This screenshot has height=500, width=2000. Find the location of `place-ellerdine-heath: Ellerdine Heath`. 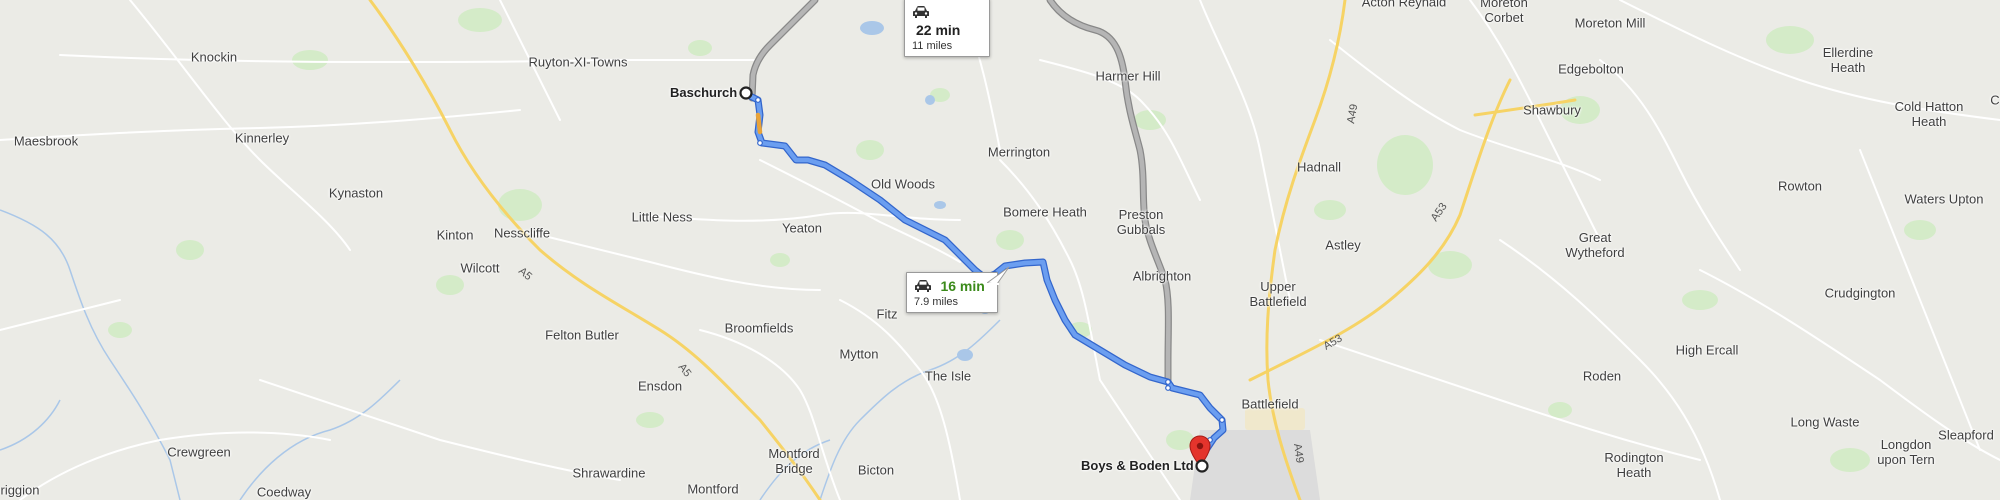

place-ellerdine-heath: Ellerdine Heath is located at coordinates (1848, 60).